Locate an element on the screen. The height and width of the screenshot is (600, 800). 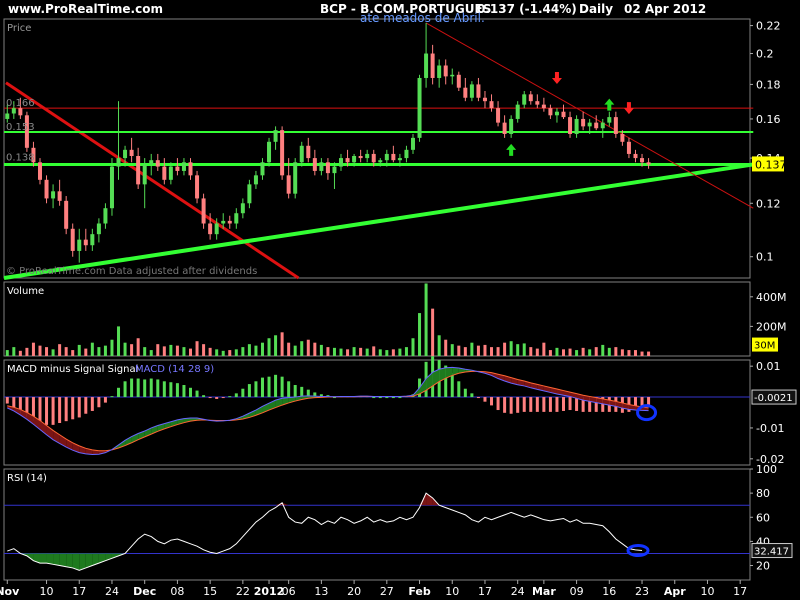
current-price-label: 0.137 is located at coordinates (771, 164).